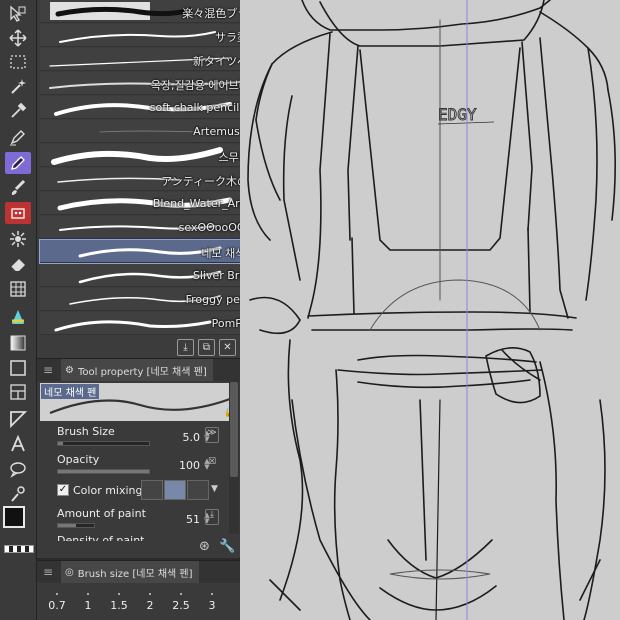 Image resolution: width=620 pixels, height=620 pixels. What do you see at coordinates (151, 35) in the screenshot?
I see `brush-item: サラ塗り` at bounding box center [151, 35].